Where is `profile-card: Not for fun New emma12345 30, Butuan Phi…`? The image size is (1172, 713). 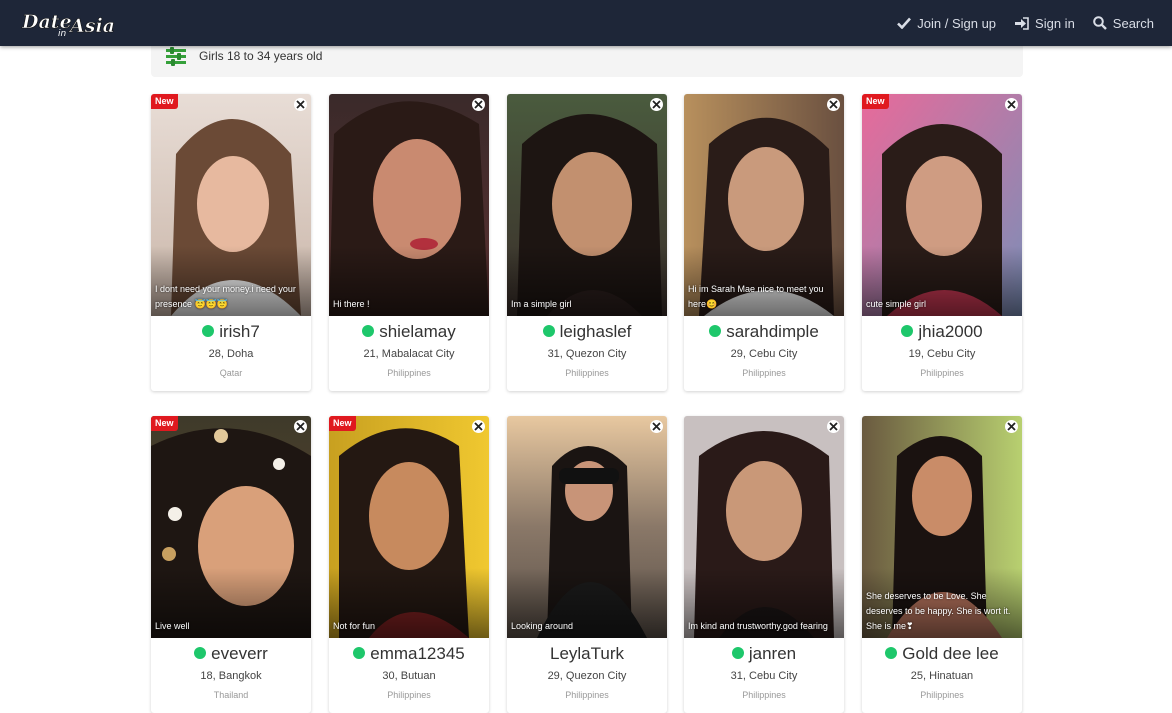 profile-card: Not for fun New emma12345 30, Butuan Phi… is located at coordinates (409, 564).